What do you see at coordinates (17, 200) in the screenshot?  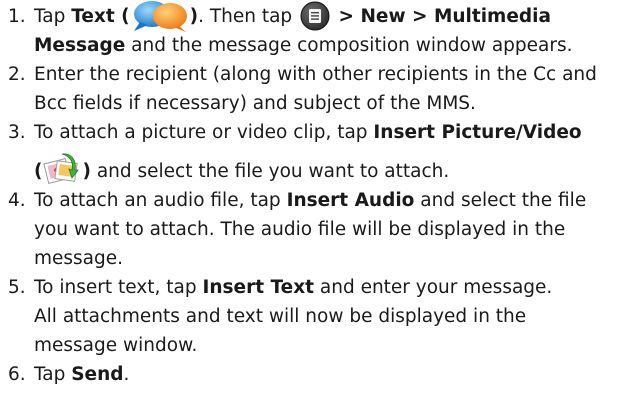 I see `step-number: 4.` at bounding box center [17, 200].